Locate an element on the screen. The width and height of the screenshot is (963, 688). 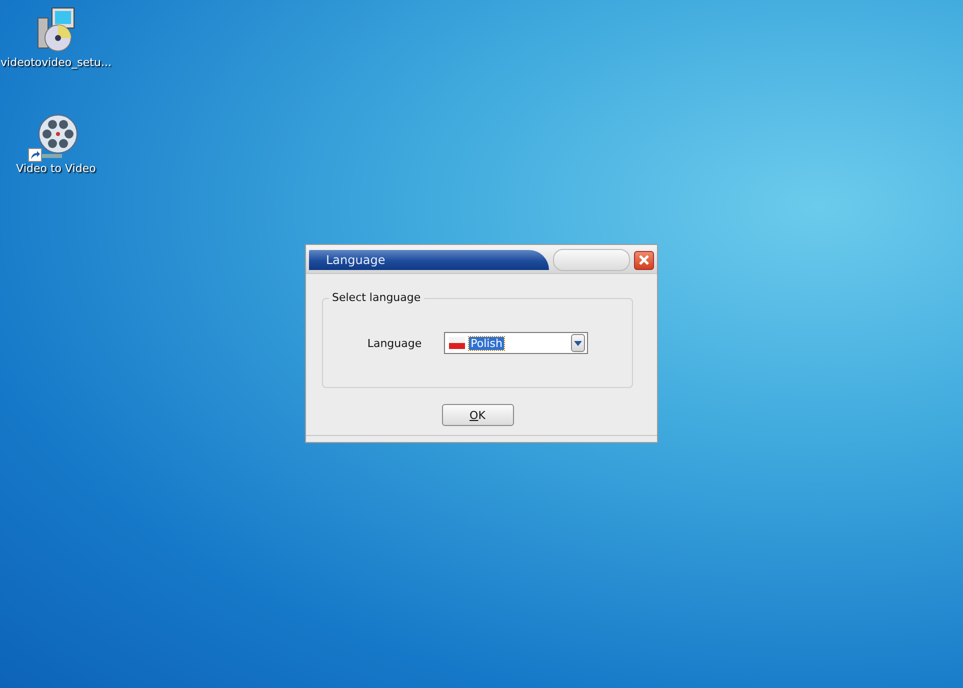
group-title: Select language is located at coordinates (376, 297).